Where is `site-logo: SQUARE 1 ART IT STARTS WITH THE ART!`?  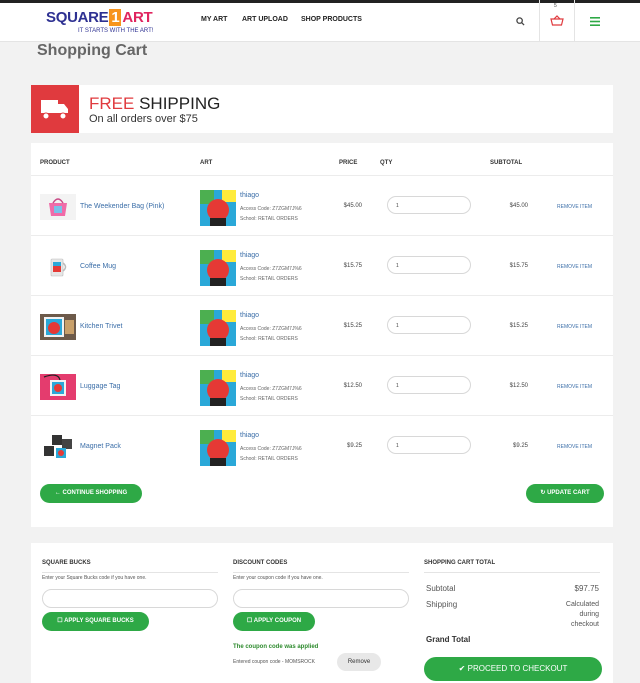
site-logo: SQUARE 1 ART IT STARTS WITH THE ART! is located at coordinates (108, 24).